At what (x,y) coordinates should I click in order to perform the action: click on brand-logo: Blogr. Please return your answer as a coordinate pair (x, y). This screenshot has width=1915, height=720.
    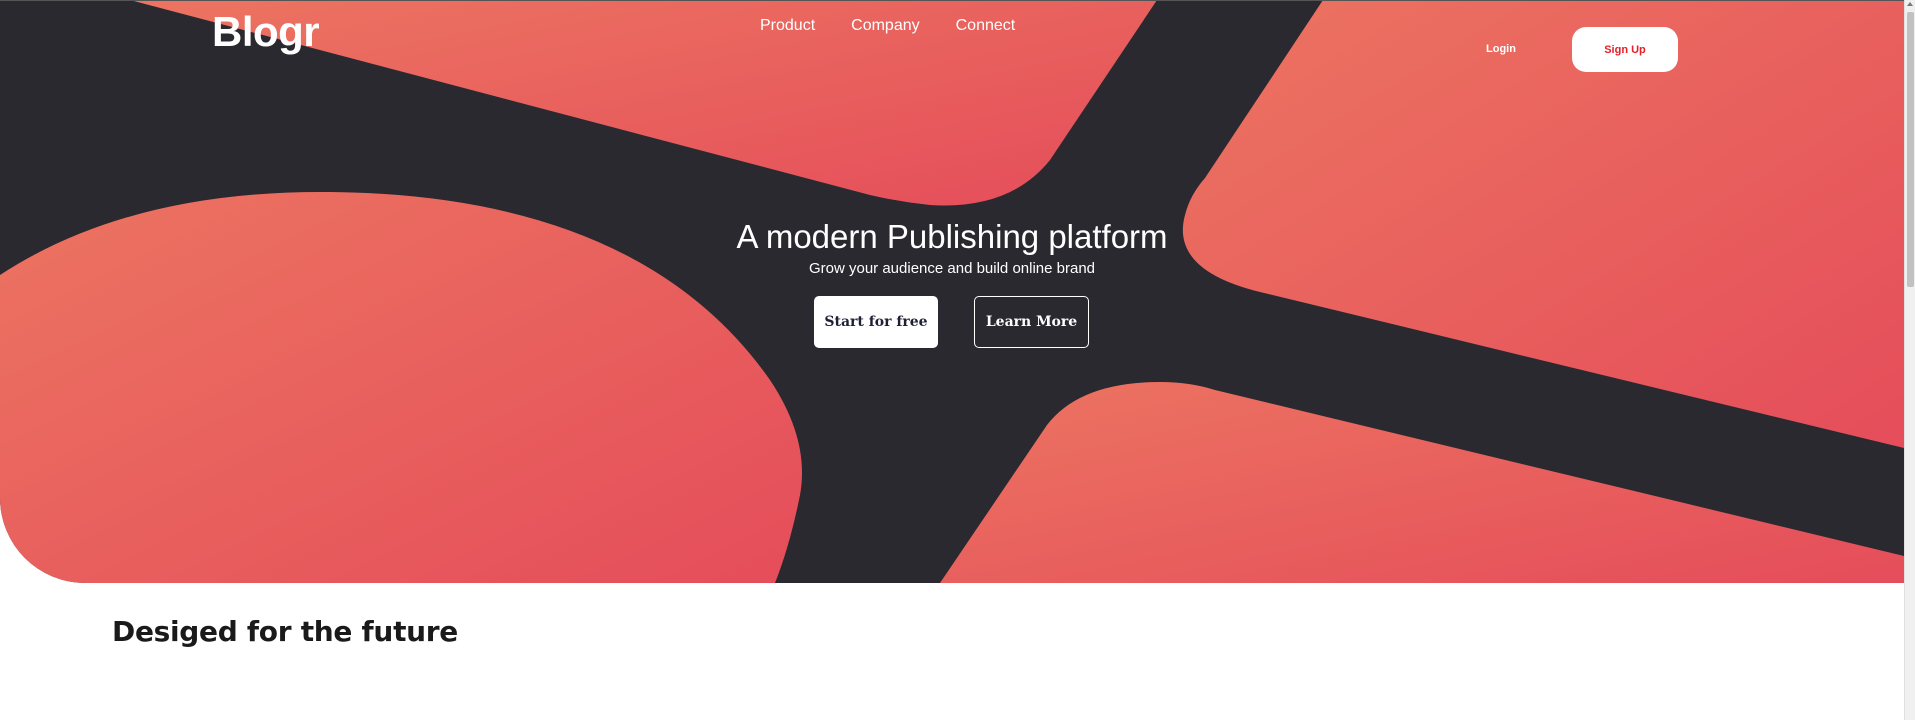
    Looking at the image, I should click on (266, 32).